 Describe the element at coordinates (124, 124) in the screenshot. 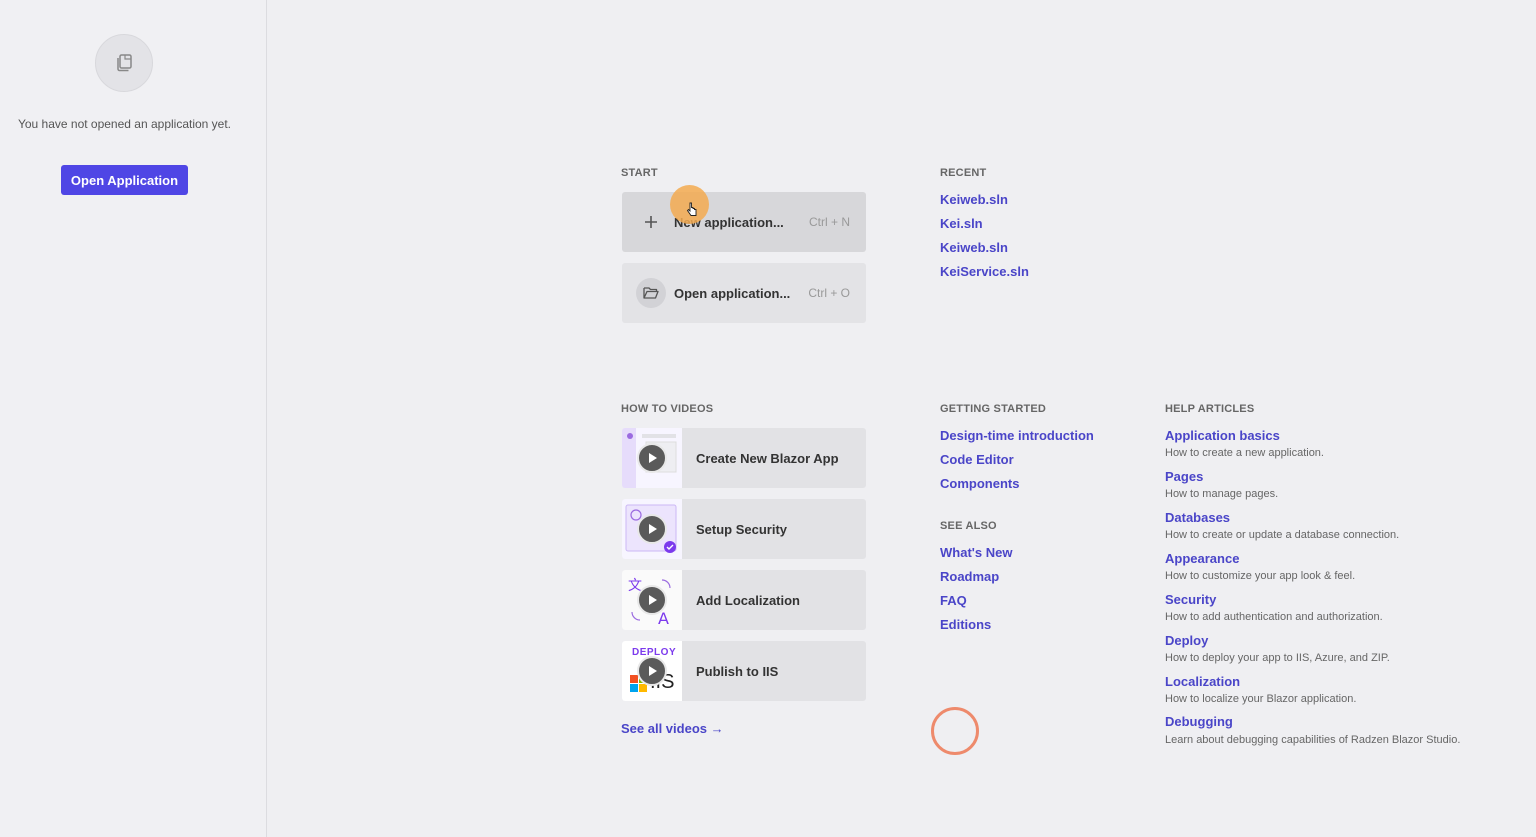

I see `no-app-message: You have not opened an application yet.` at that location.